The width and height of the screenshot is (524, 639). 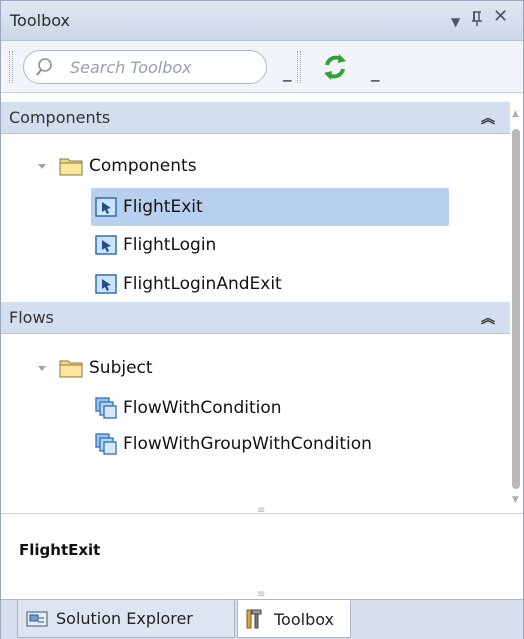 I want to click on section-label: Components, so click(x=60, y=117).